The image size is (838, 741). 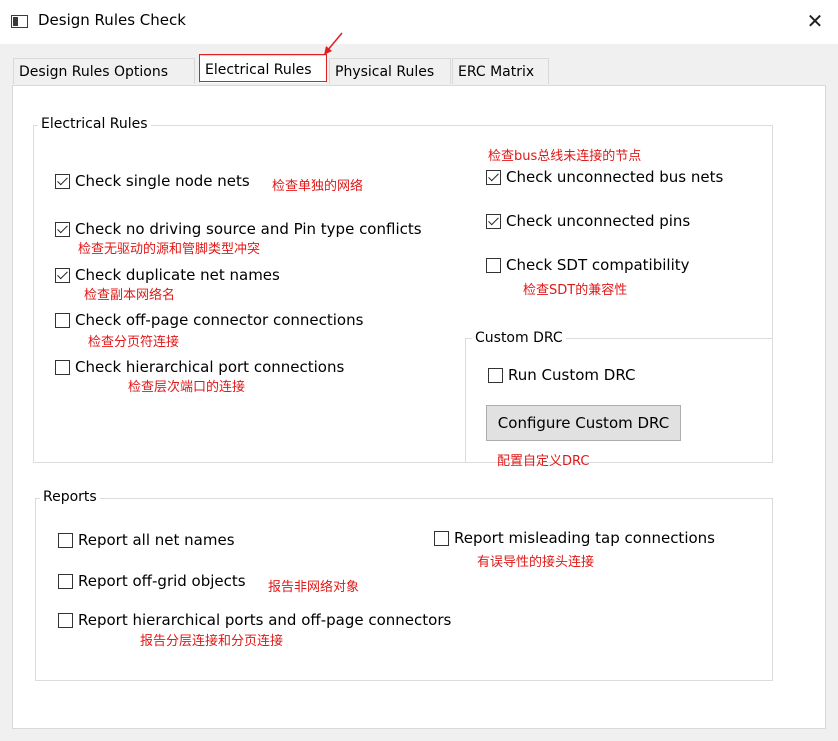 What do you see at coordinates (70, 497) in the screenshot?
I see `reports-label: Reports` at bounding box center [70, 497].